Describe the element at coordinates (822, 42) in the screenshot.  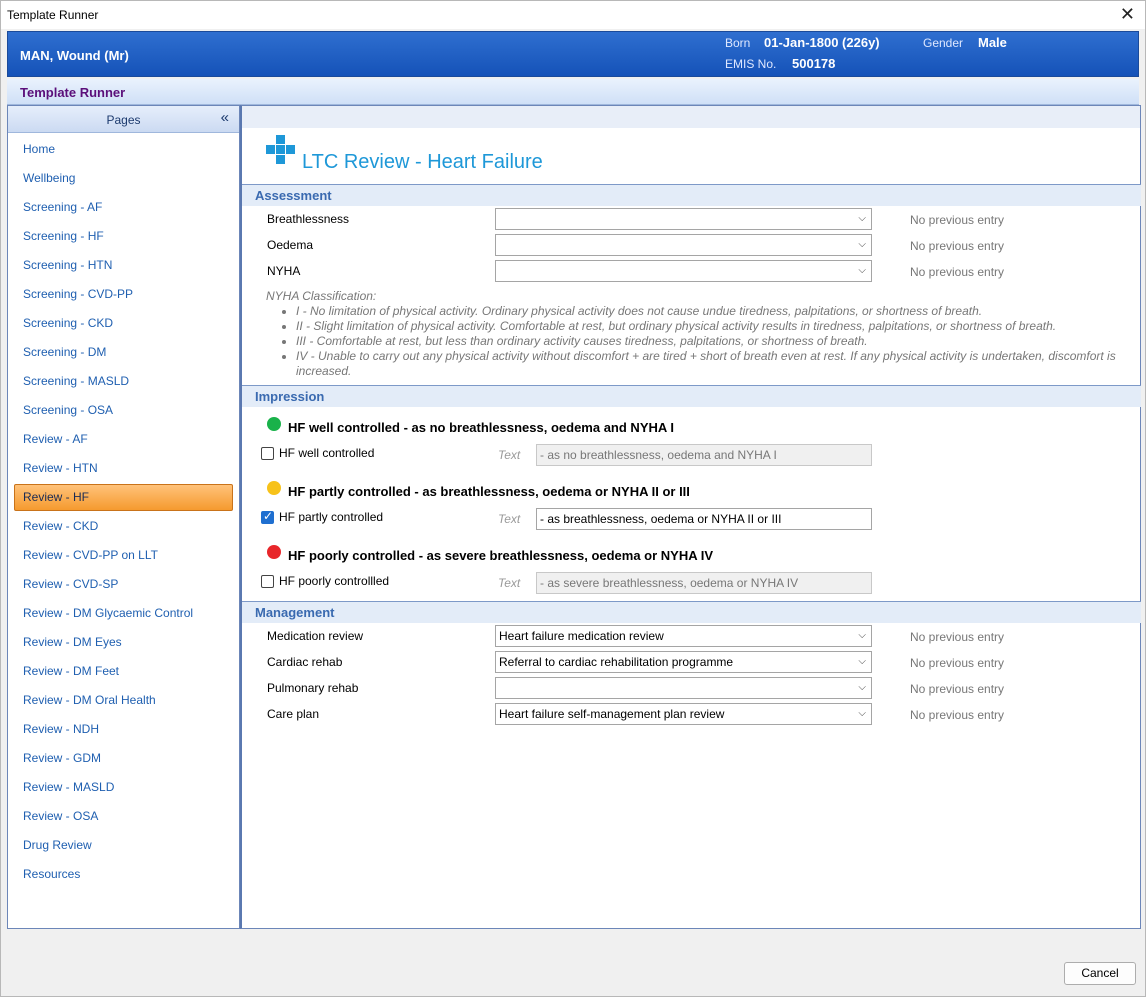
I see `born-value: 01-Jan-1800 (226y)` at that location.